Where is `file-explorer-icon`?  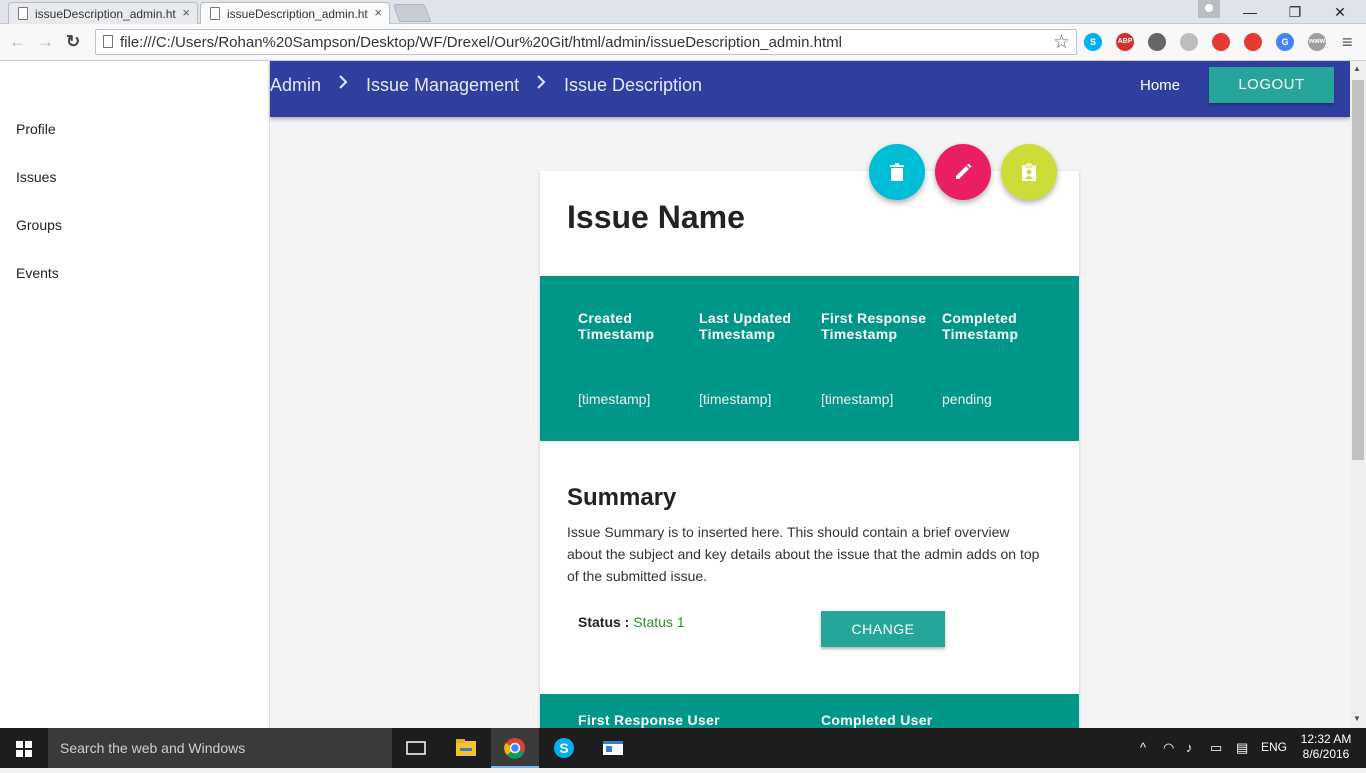
file-explorer-icon is located at coordinates (466, 748).